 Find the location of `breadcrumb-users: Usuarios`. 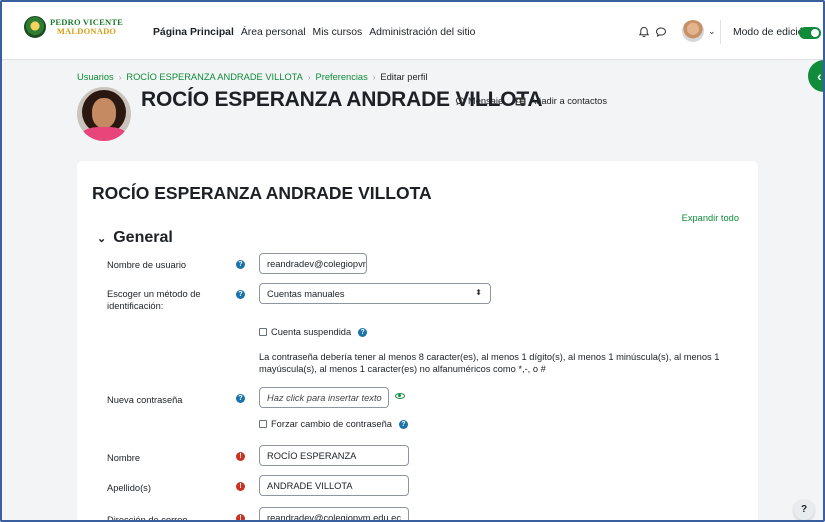

breadcrumb-users: Usuarios is located at coordinates (95, 77).